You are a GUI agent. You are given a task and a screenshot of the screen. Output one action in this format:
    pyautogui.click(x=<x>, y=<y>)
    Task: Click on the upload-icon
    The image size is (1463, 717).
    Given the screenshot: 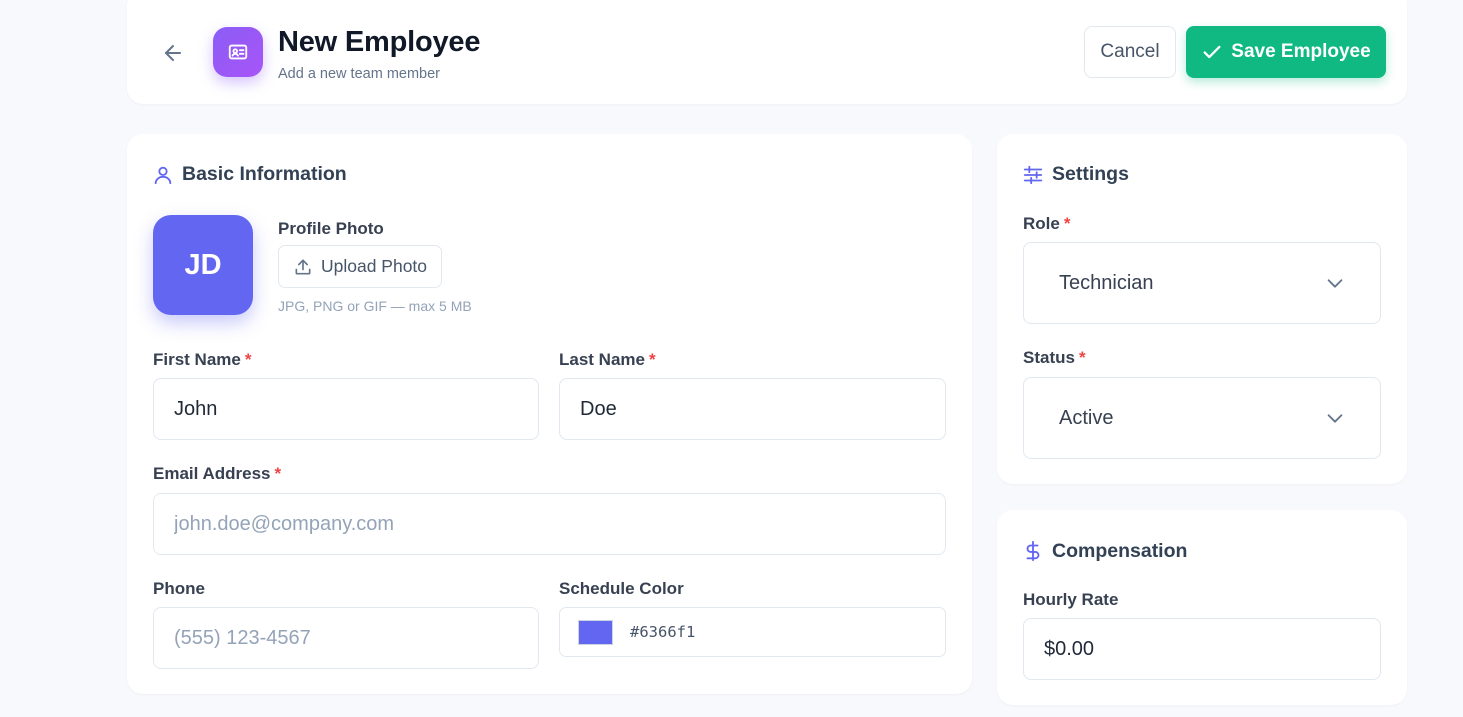 What is the action you would take?
    pyautogui.click(x=303, y=266)
    